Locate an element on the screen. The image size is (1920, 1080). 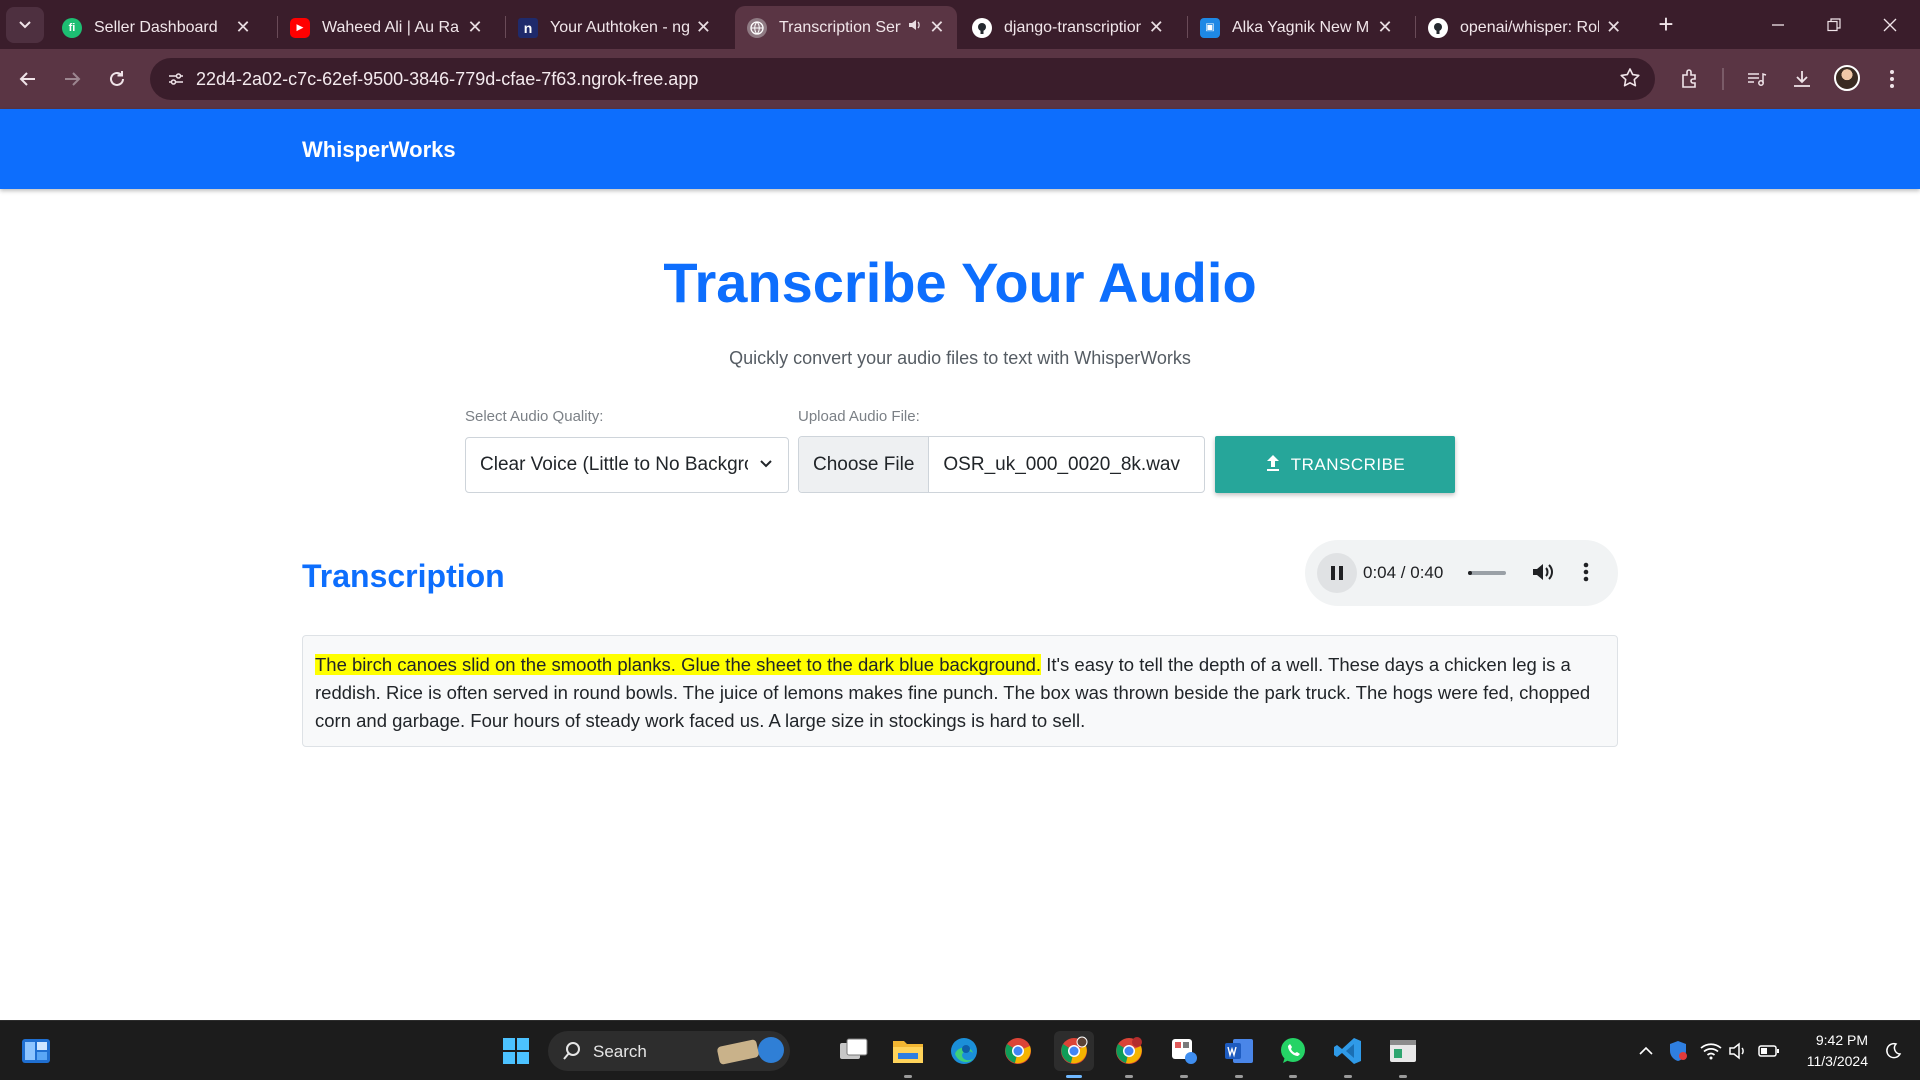
upload-icon is located at coordinates (1272, 462).